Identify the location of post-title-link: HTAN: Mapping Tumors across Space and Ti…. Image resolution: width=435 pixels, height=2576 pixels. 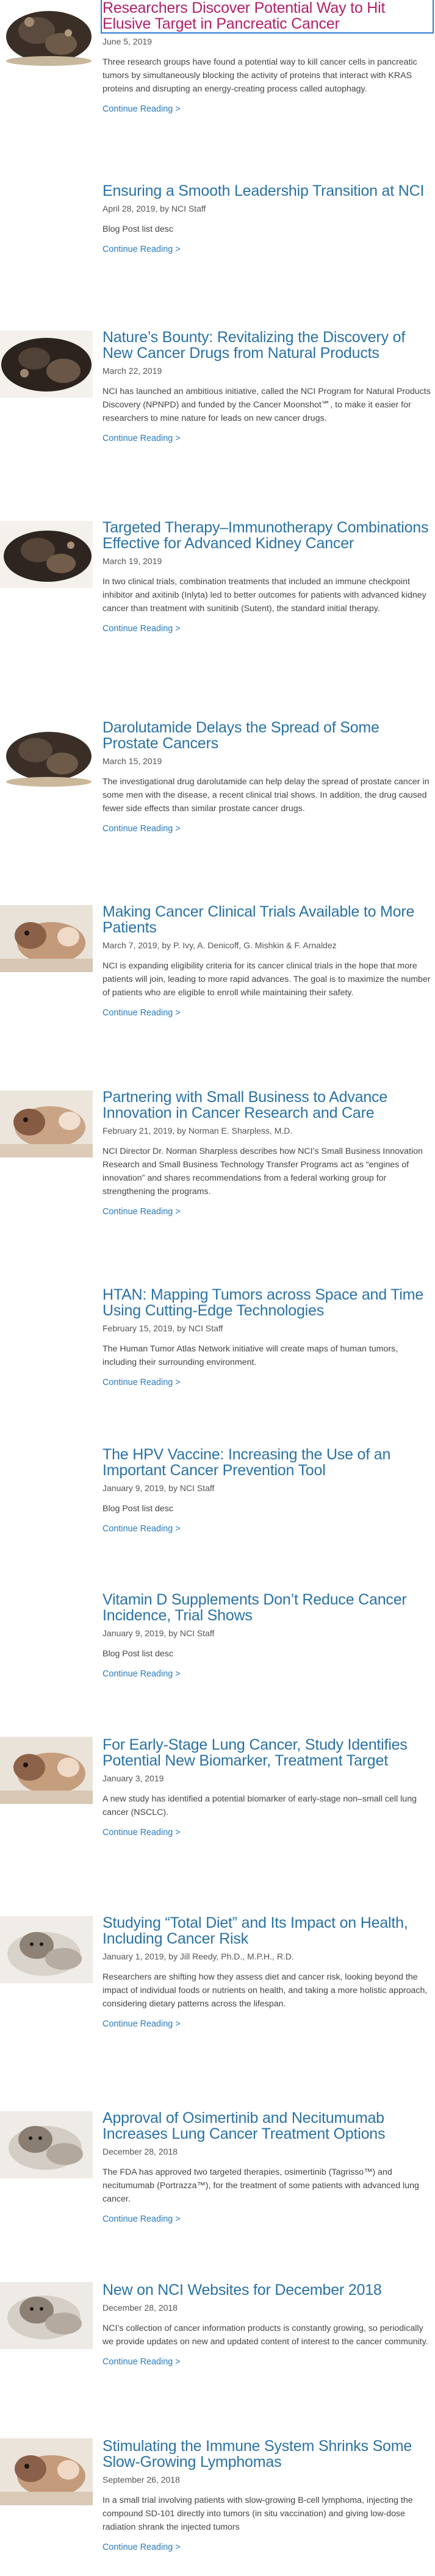
(267, 1302).